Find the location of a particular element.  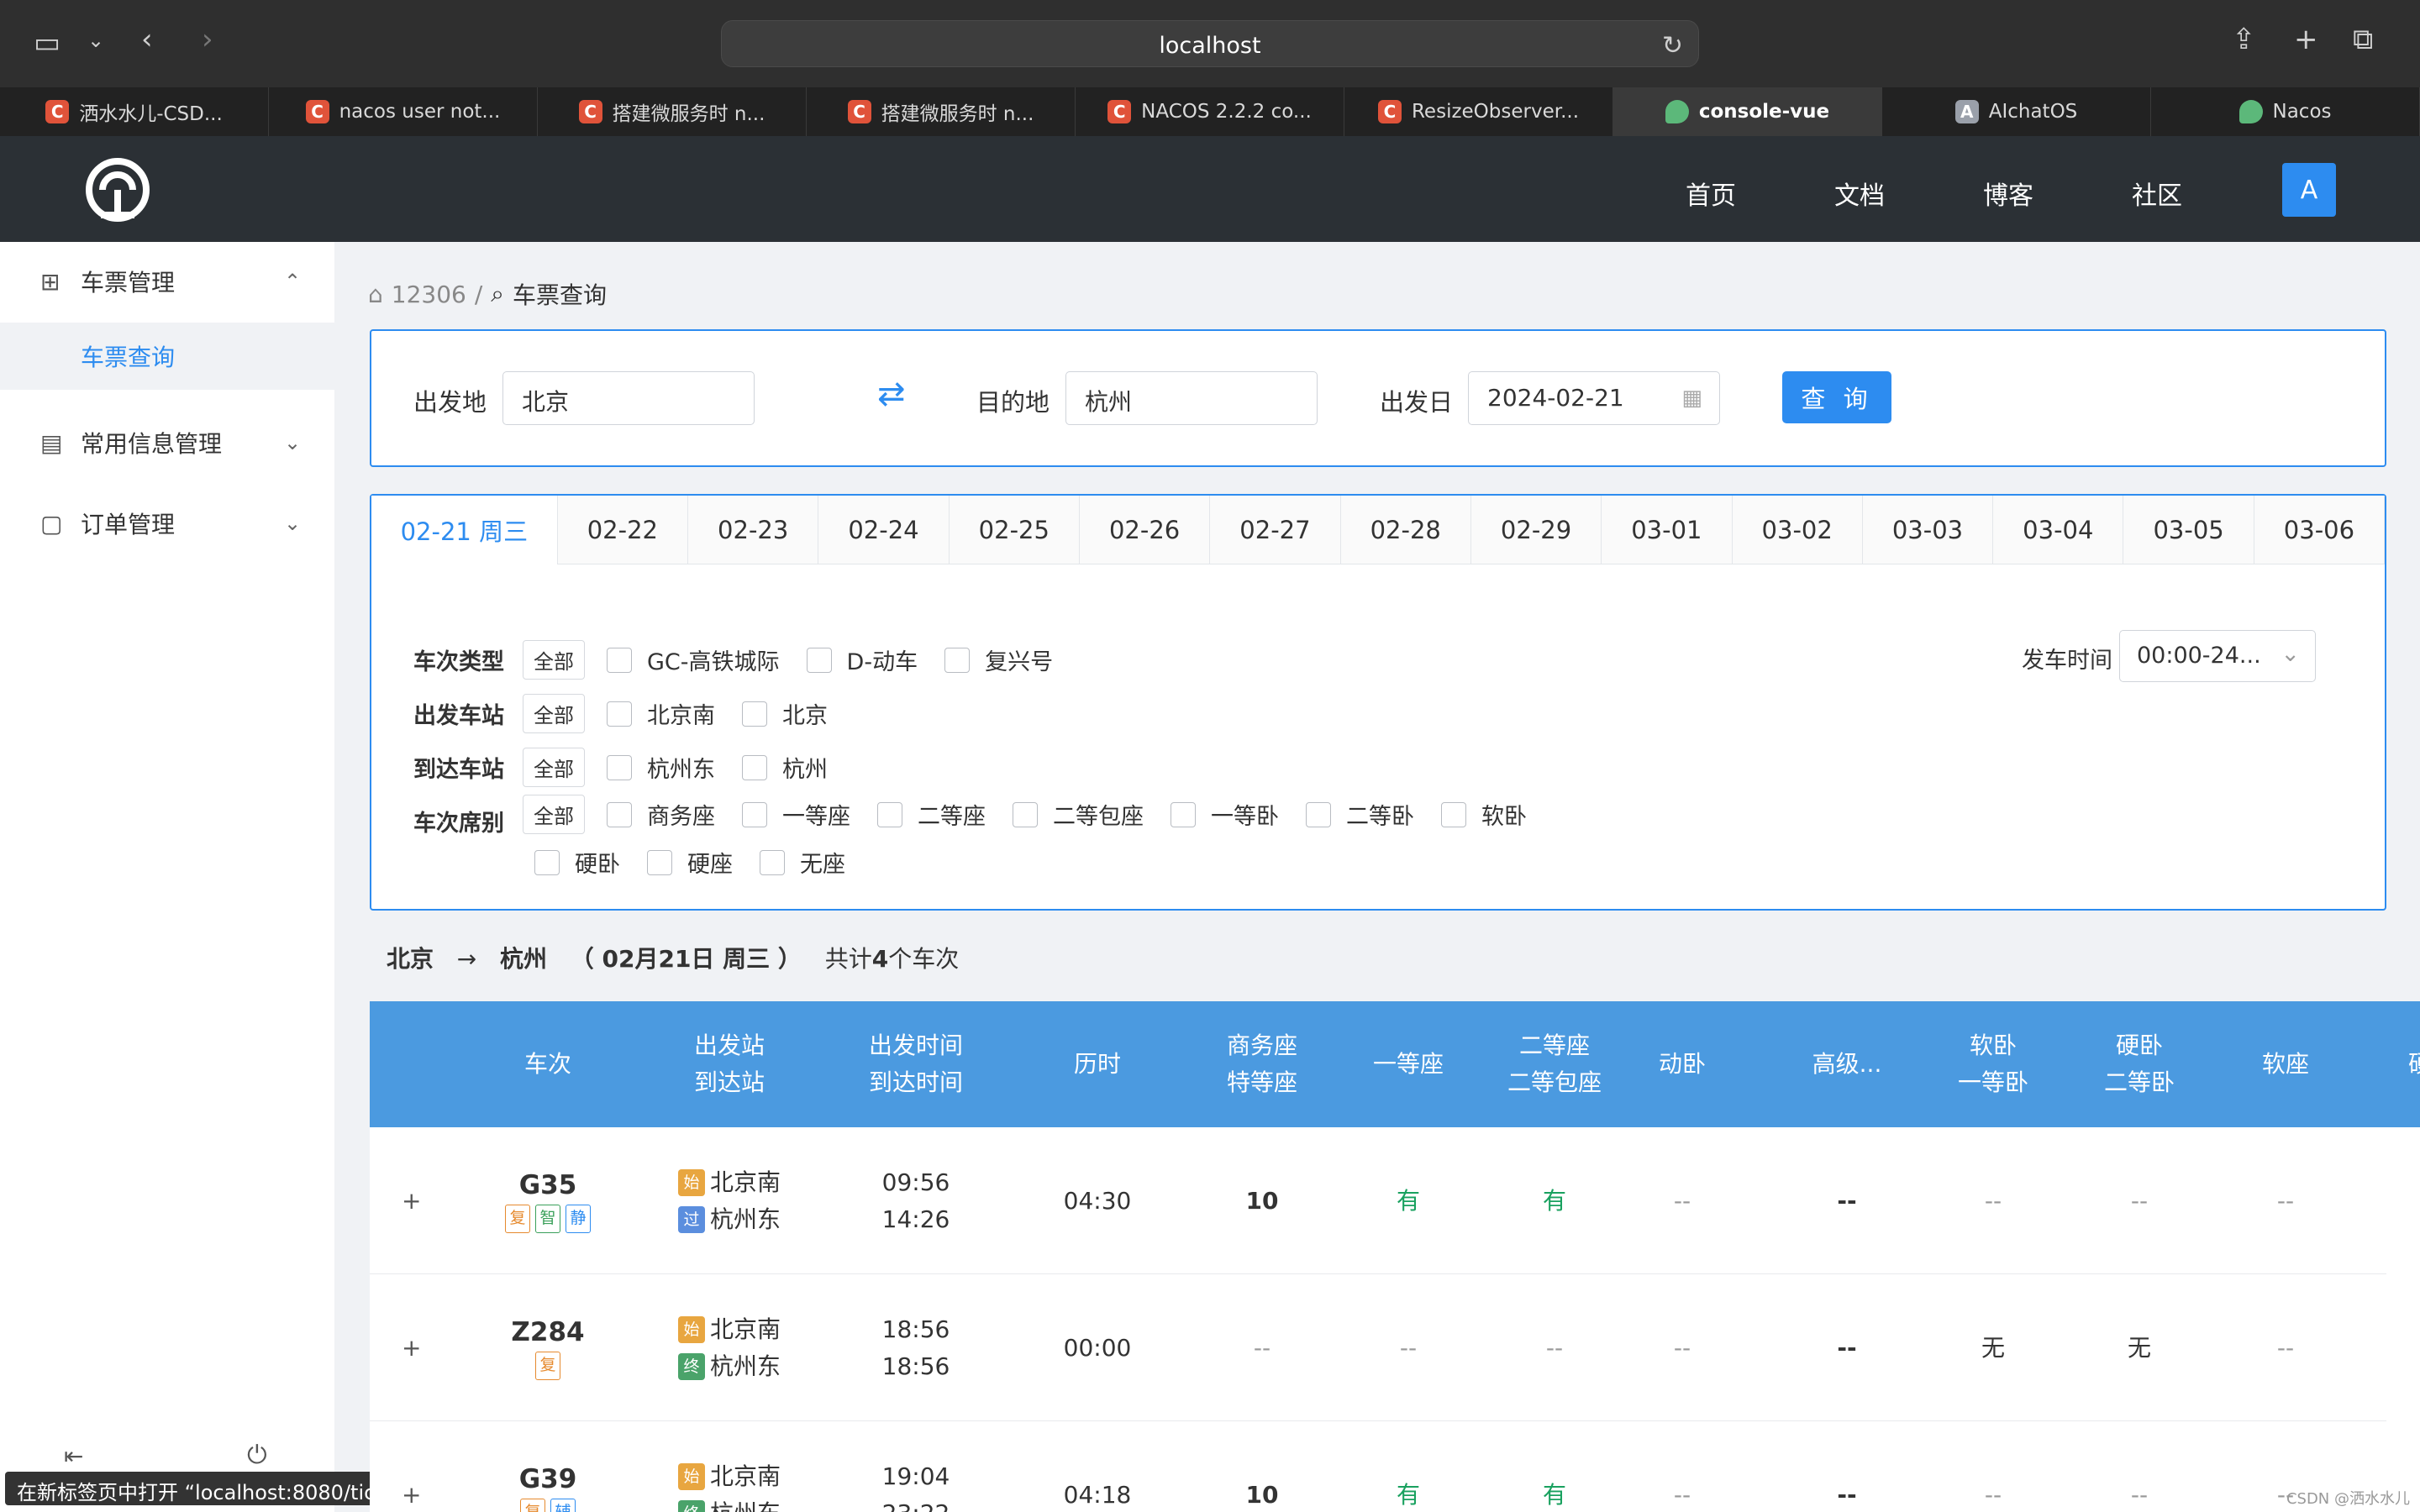

back-icon: ‹ is located at coordinates (147, 39).